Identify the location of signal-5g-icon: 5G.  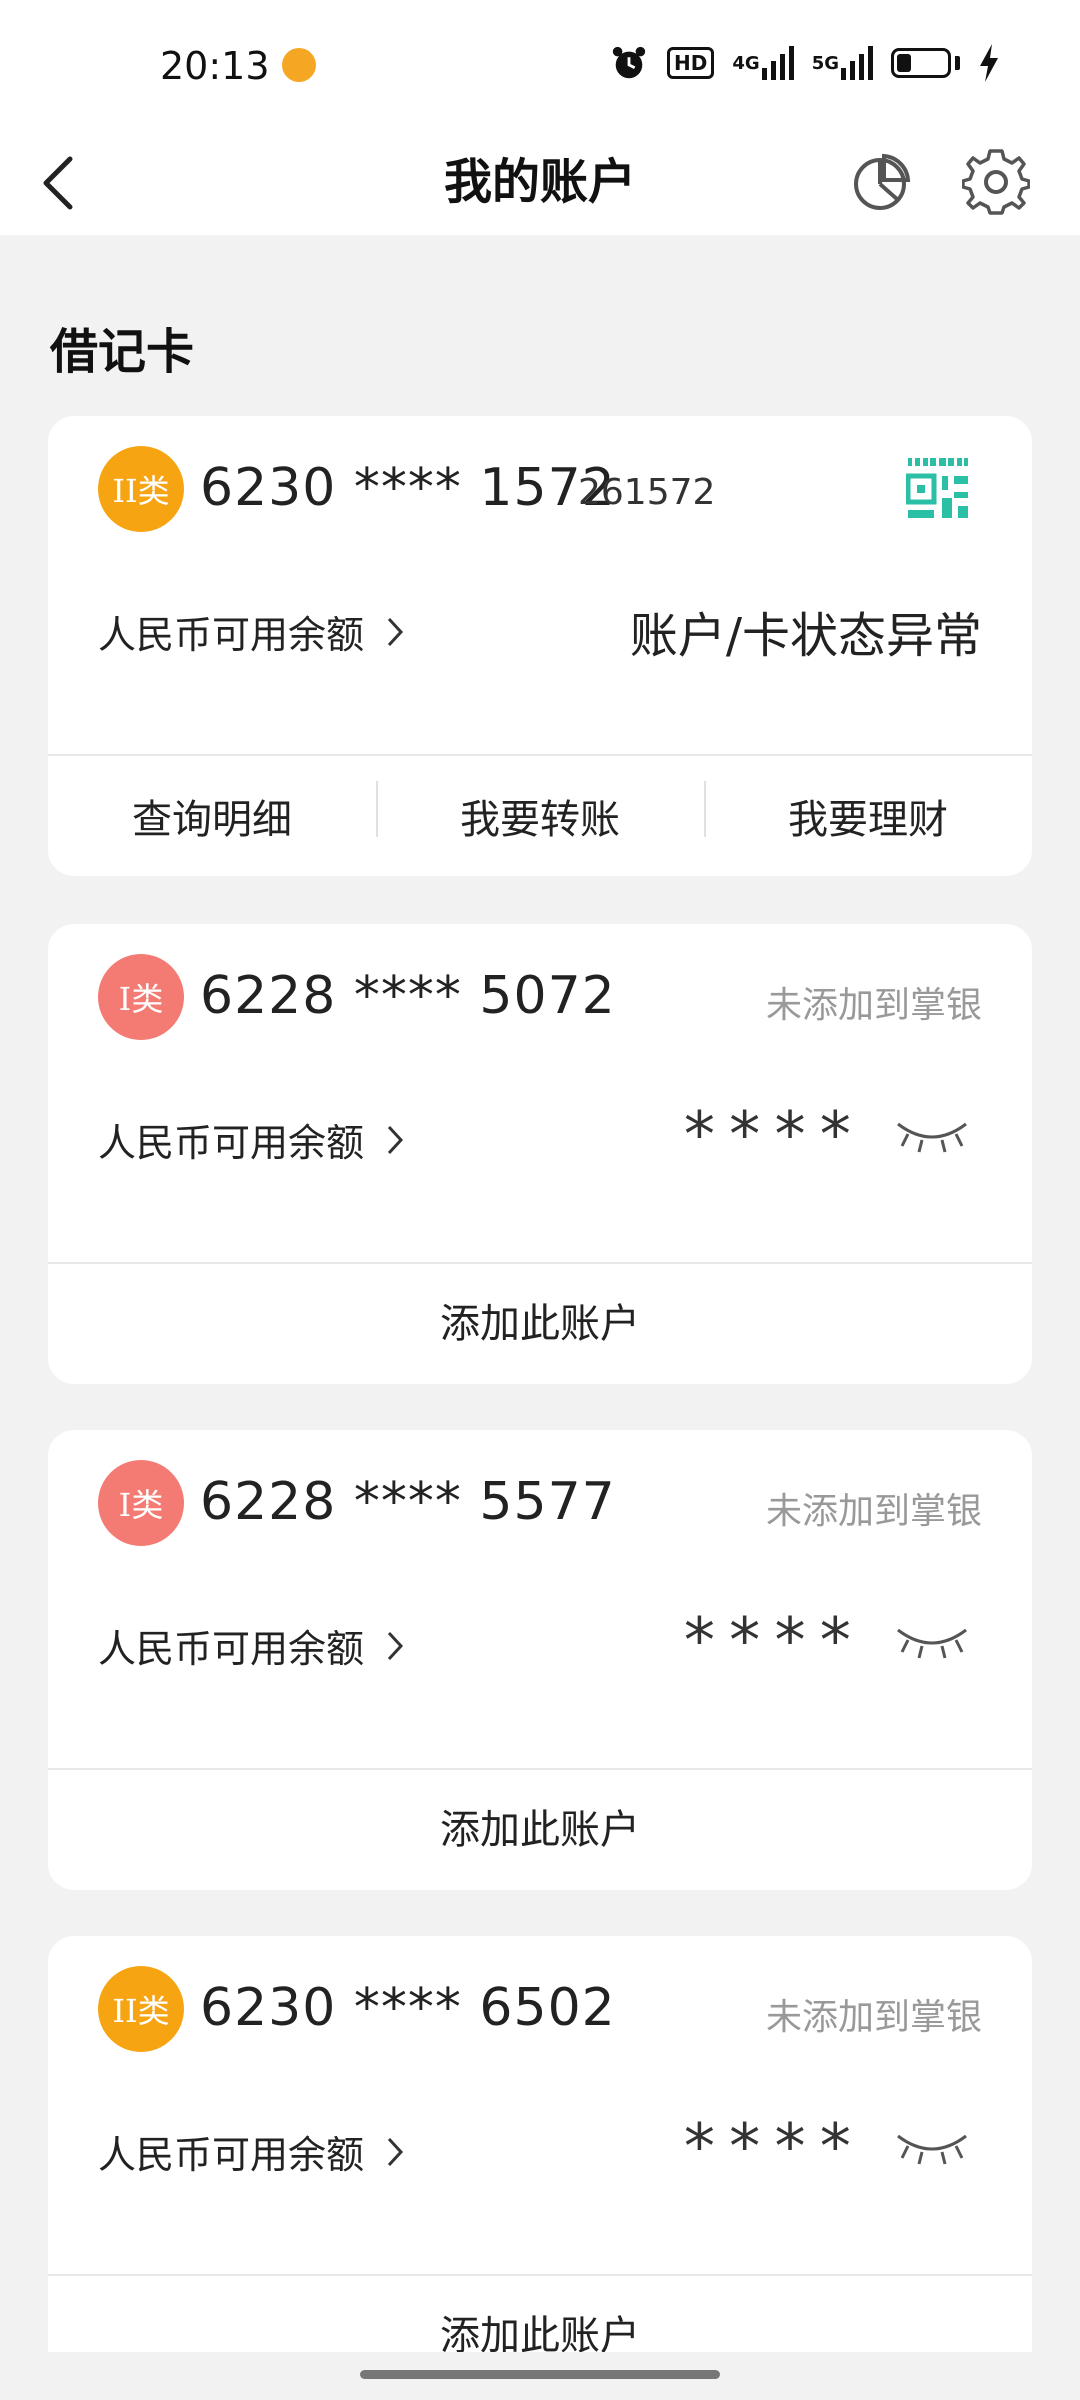
(842, 63).